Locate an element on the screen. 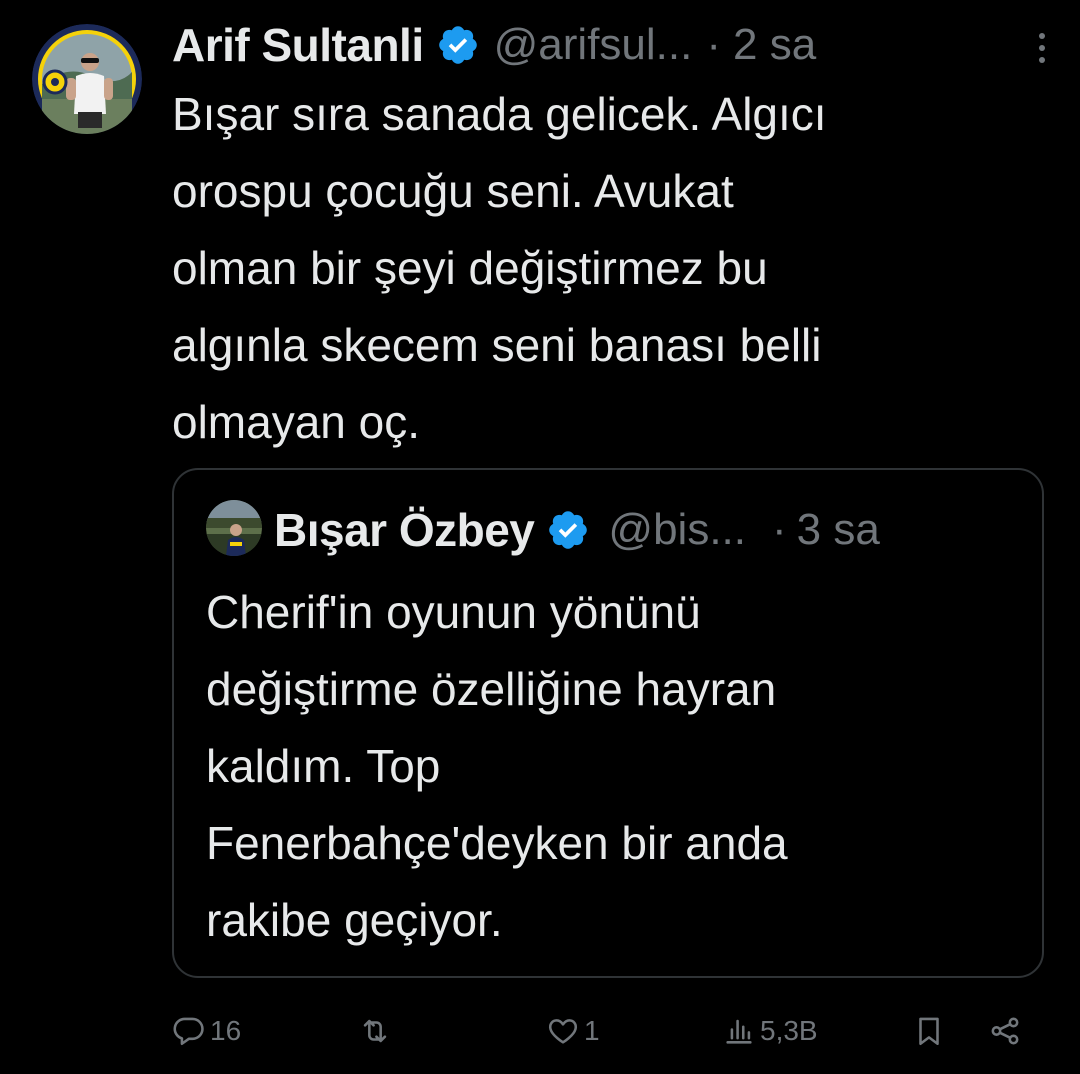  author-display-name: Arif Sultanli is located at coordinates (298, 45).